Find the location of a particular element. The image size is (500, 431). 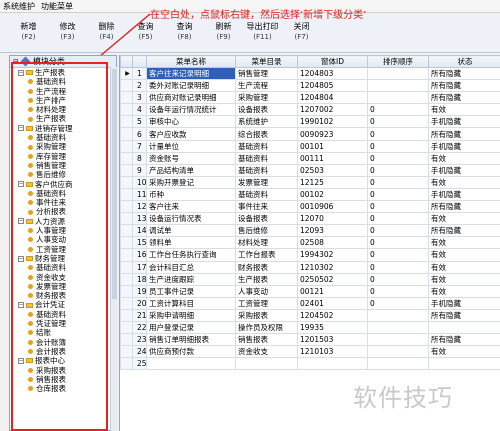

cell-formid: 0250502 is located at coordinates (332, 279).